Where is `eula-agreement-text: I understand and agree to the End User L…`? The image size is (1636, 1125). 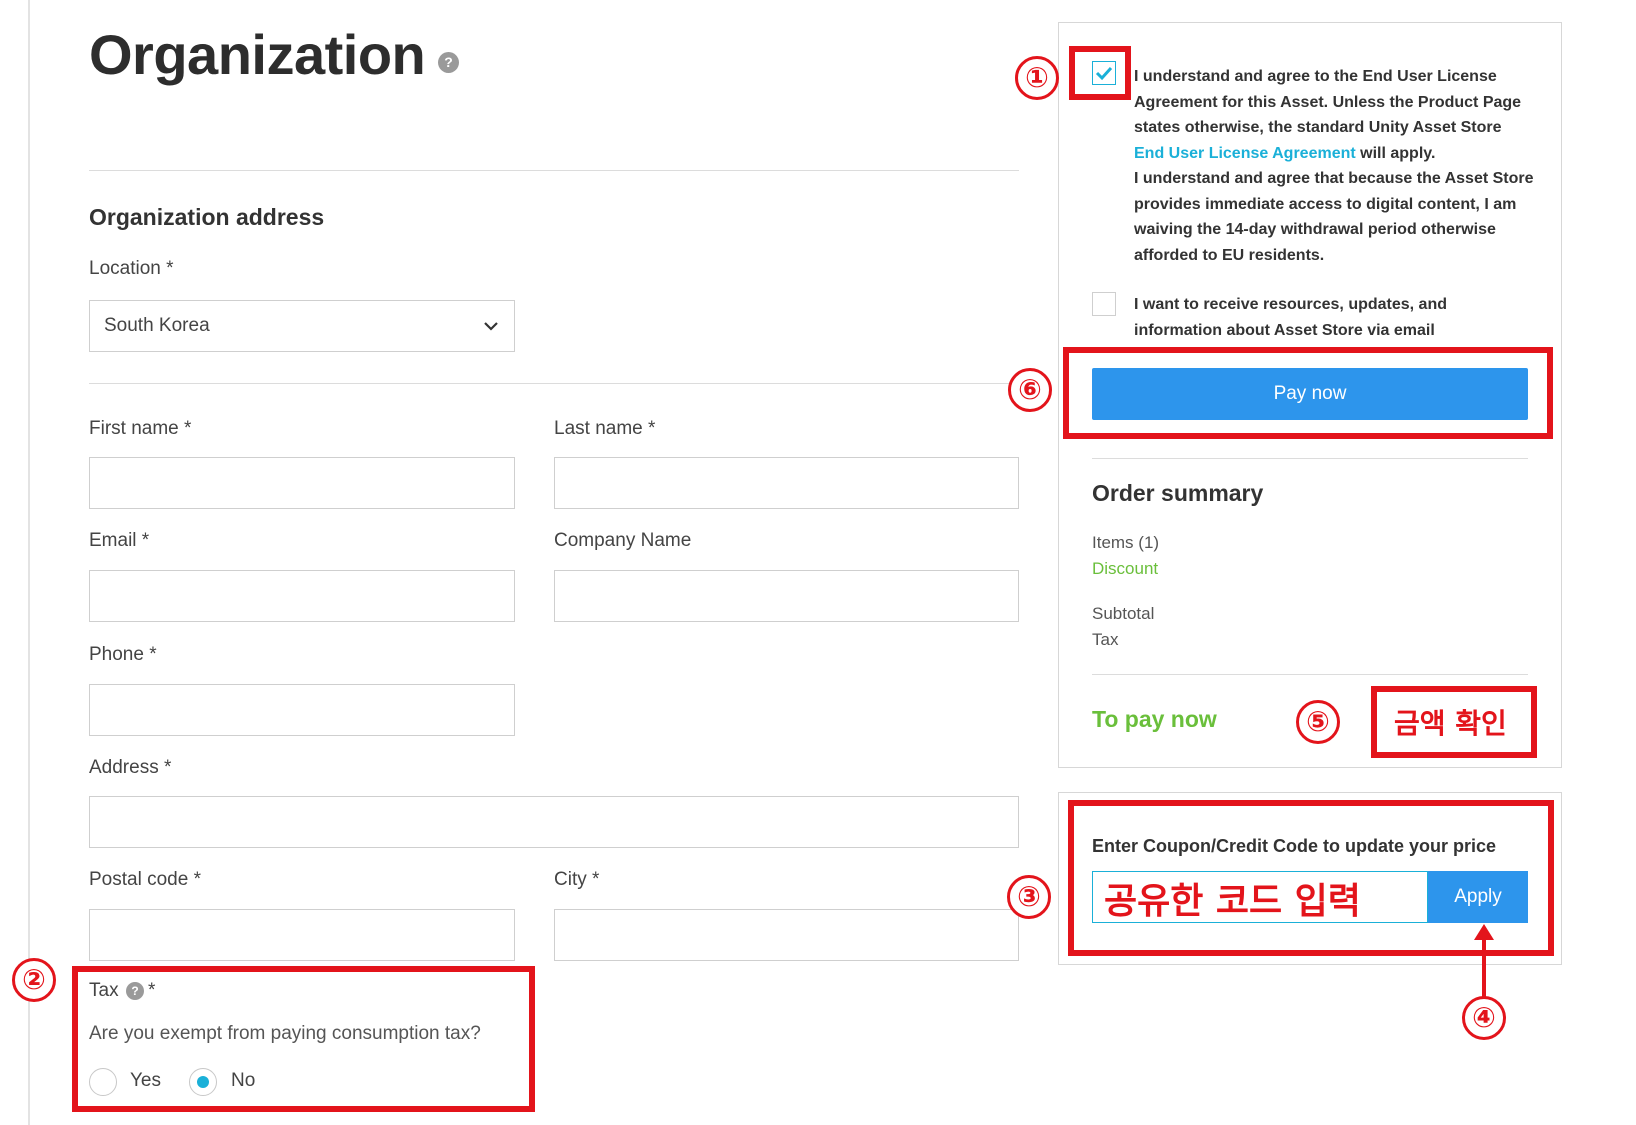
eula-agreement-text: I understand and agree to the End User L… is located at coordinates (1334, 166).